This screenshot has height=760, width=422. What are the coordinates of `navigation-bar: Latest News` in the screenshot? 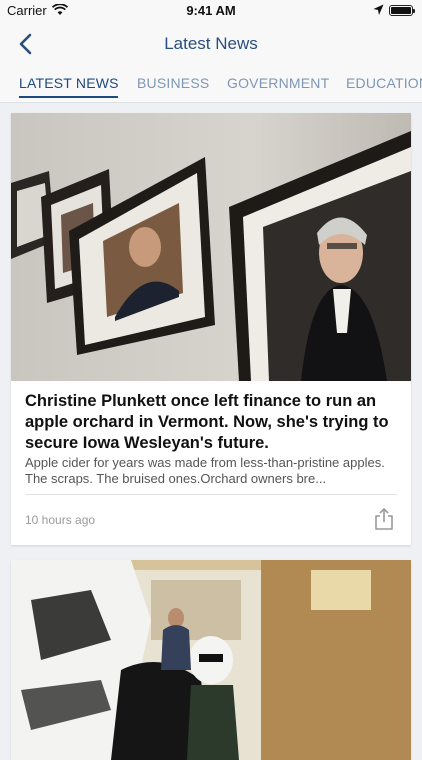 It's located at (211, 44).